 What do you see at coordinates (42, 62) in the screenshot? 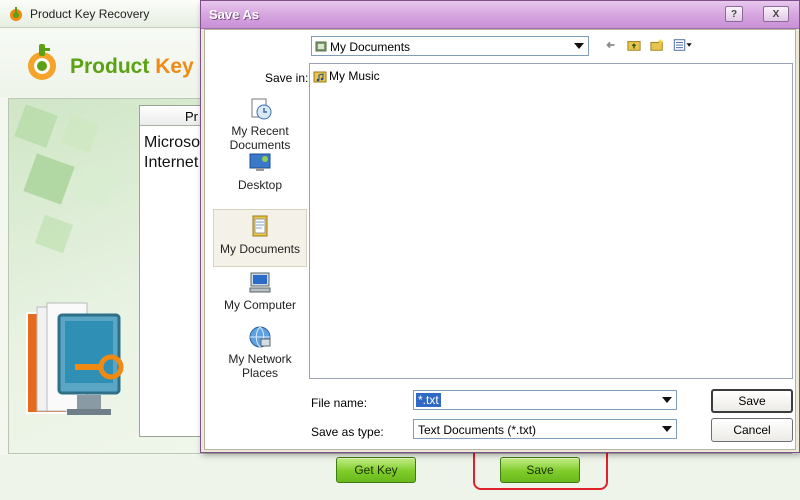
I see `brand-logo-icon` at bounding box center [42, 62].